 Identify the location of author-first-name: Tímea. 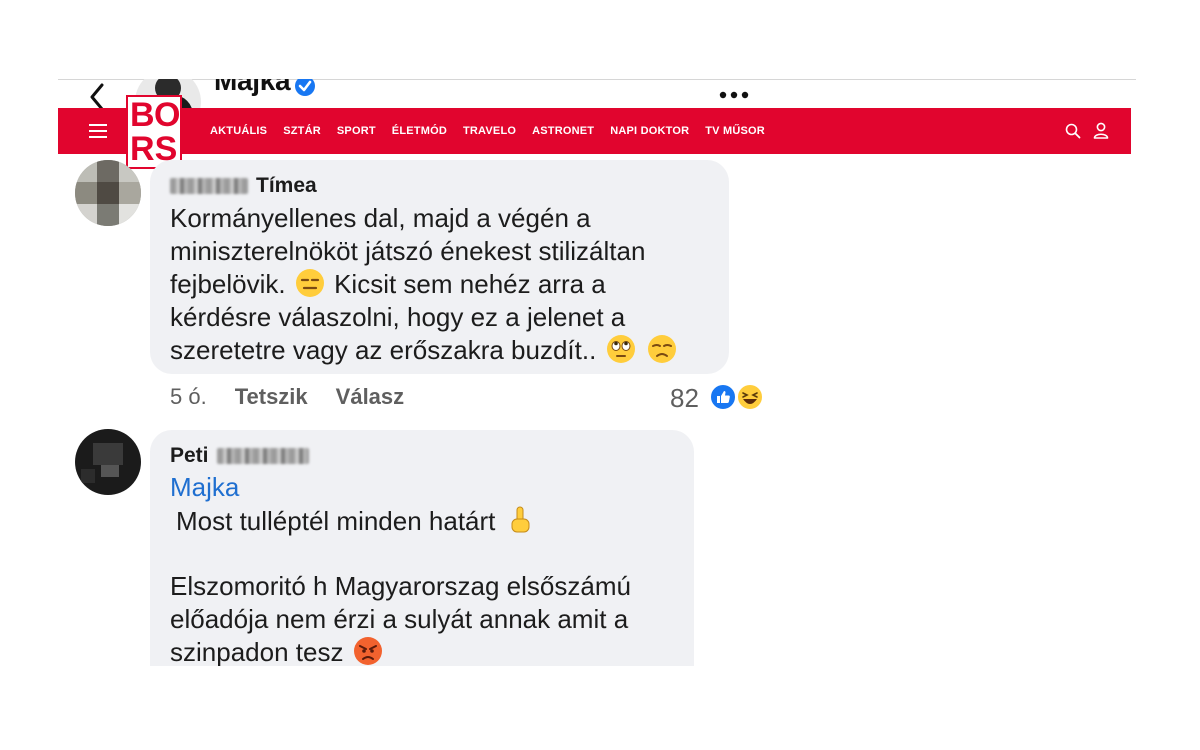
(286, 185).